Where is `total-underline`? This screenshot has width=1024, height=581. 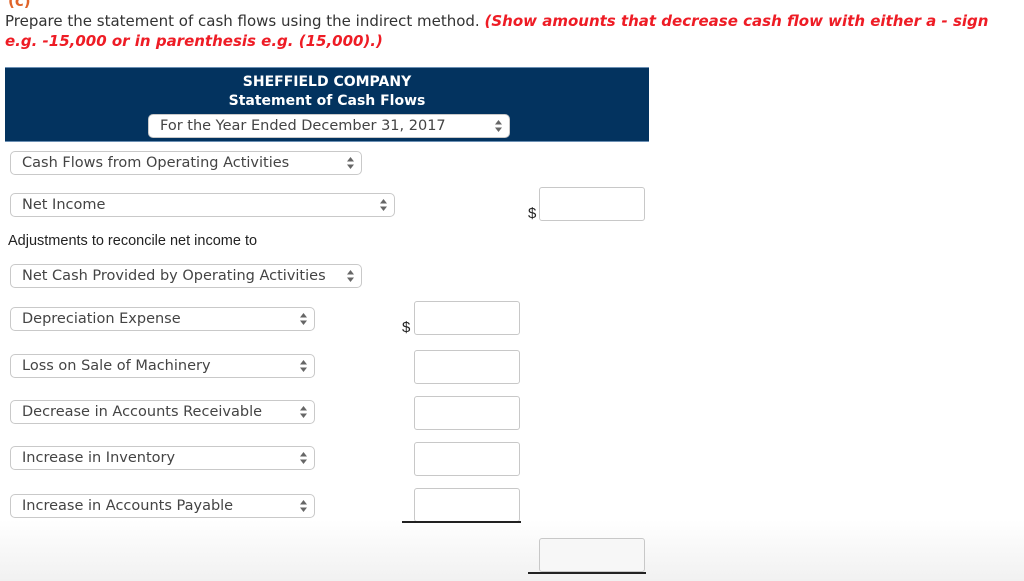
total-underline is located at coordinates (587, 573).